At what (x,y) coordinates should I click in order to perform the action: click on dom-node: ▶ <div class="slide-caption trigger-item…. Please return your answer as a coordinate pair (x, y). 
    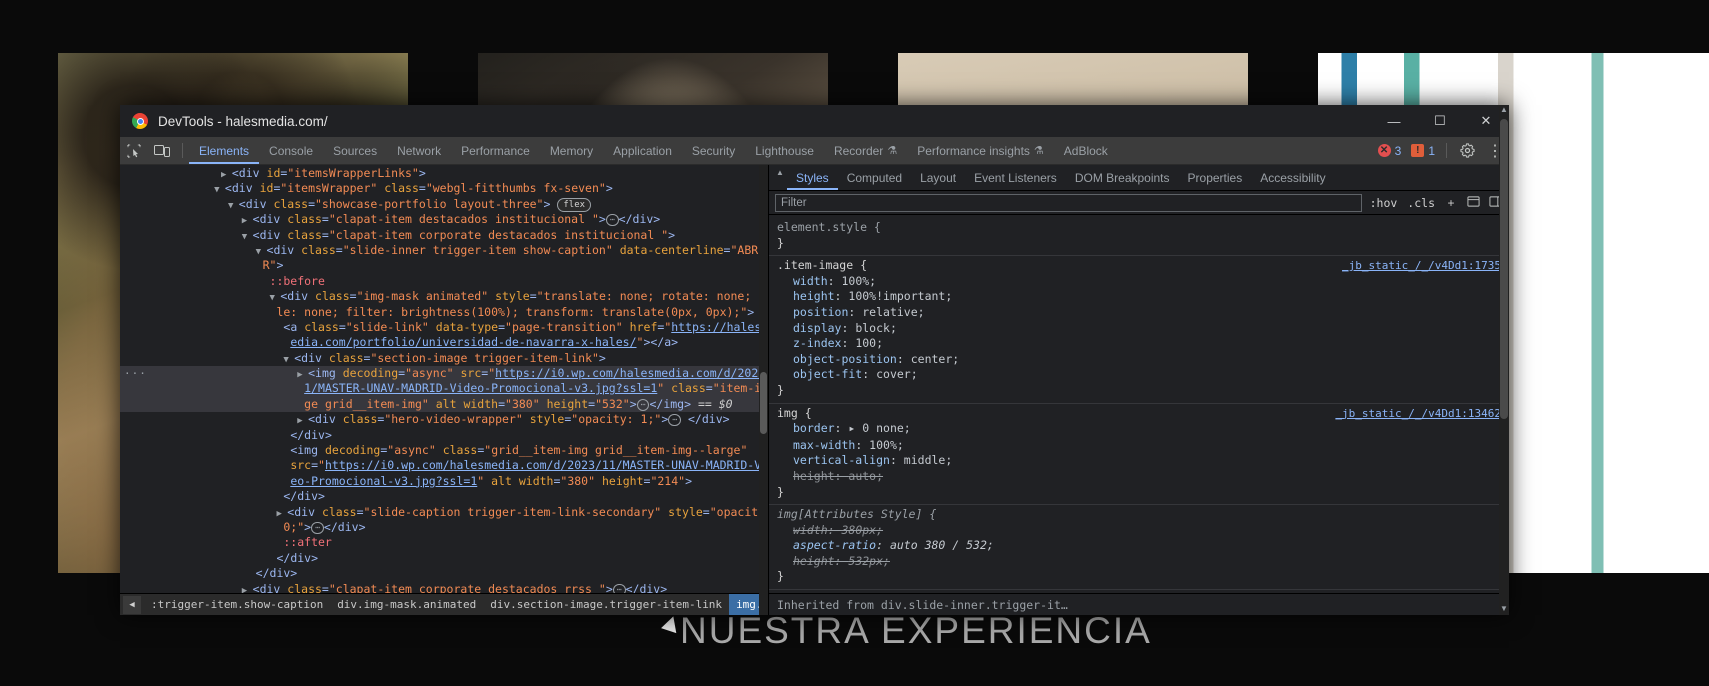
    Looking at the image, I should click on (444, 512).